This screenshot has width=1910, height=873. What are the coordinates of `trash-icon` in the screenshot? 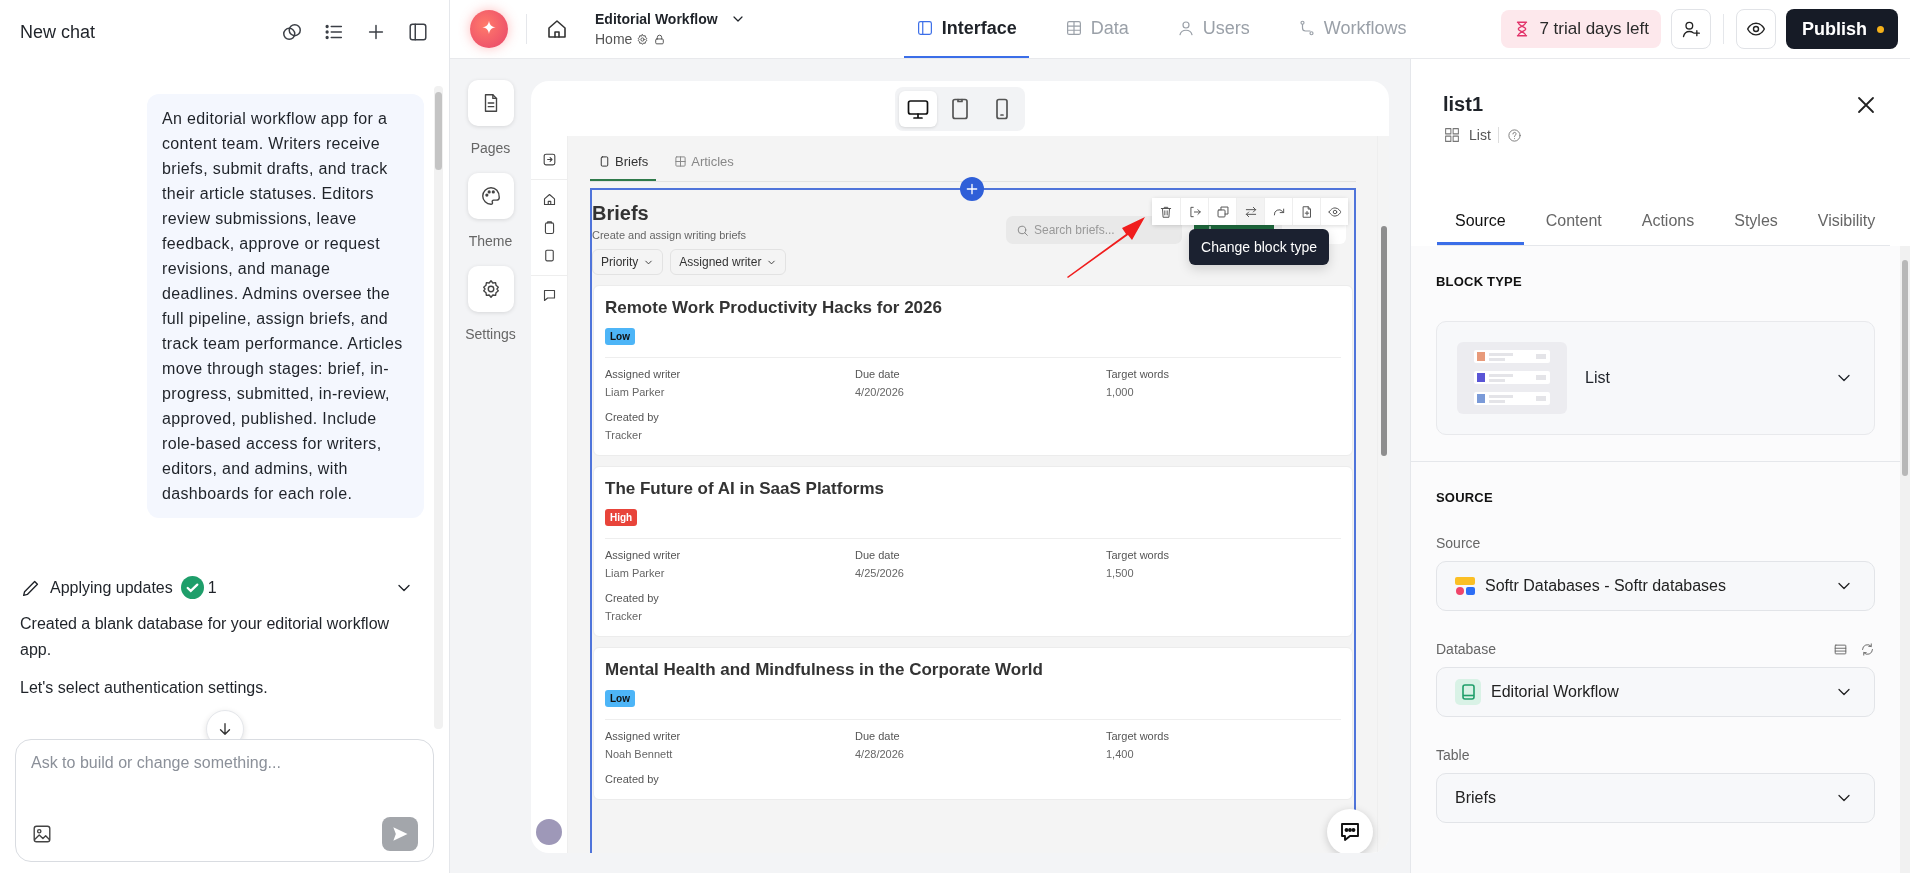 It's located at (1166, 211).